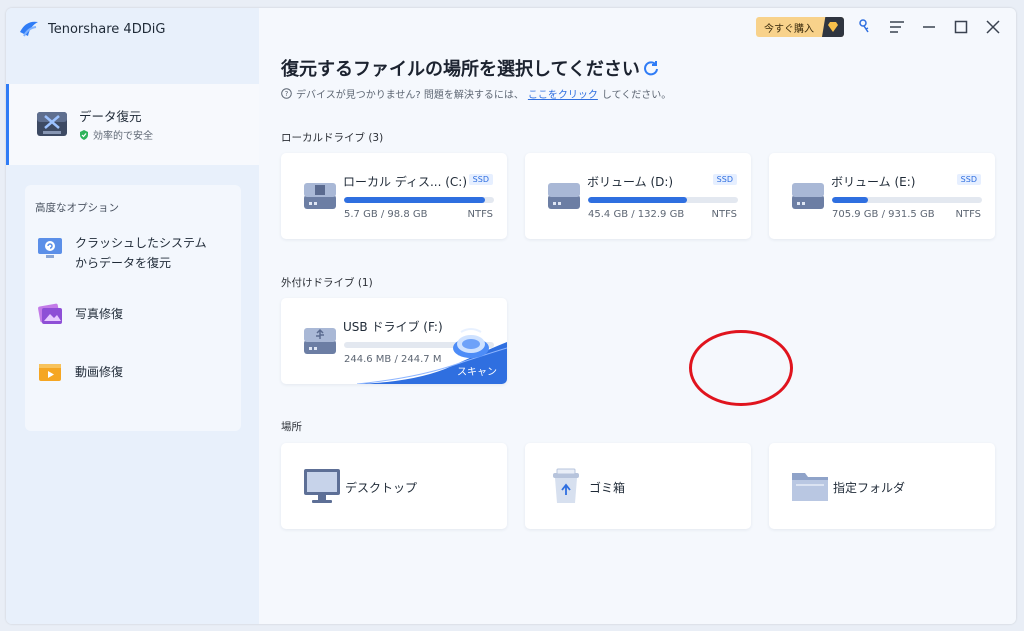 The height and width of the screenshot is (631, 1024). I want to click on location-select-folder: 指定フォルダ, so click(882, 486).